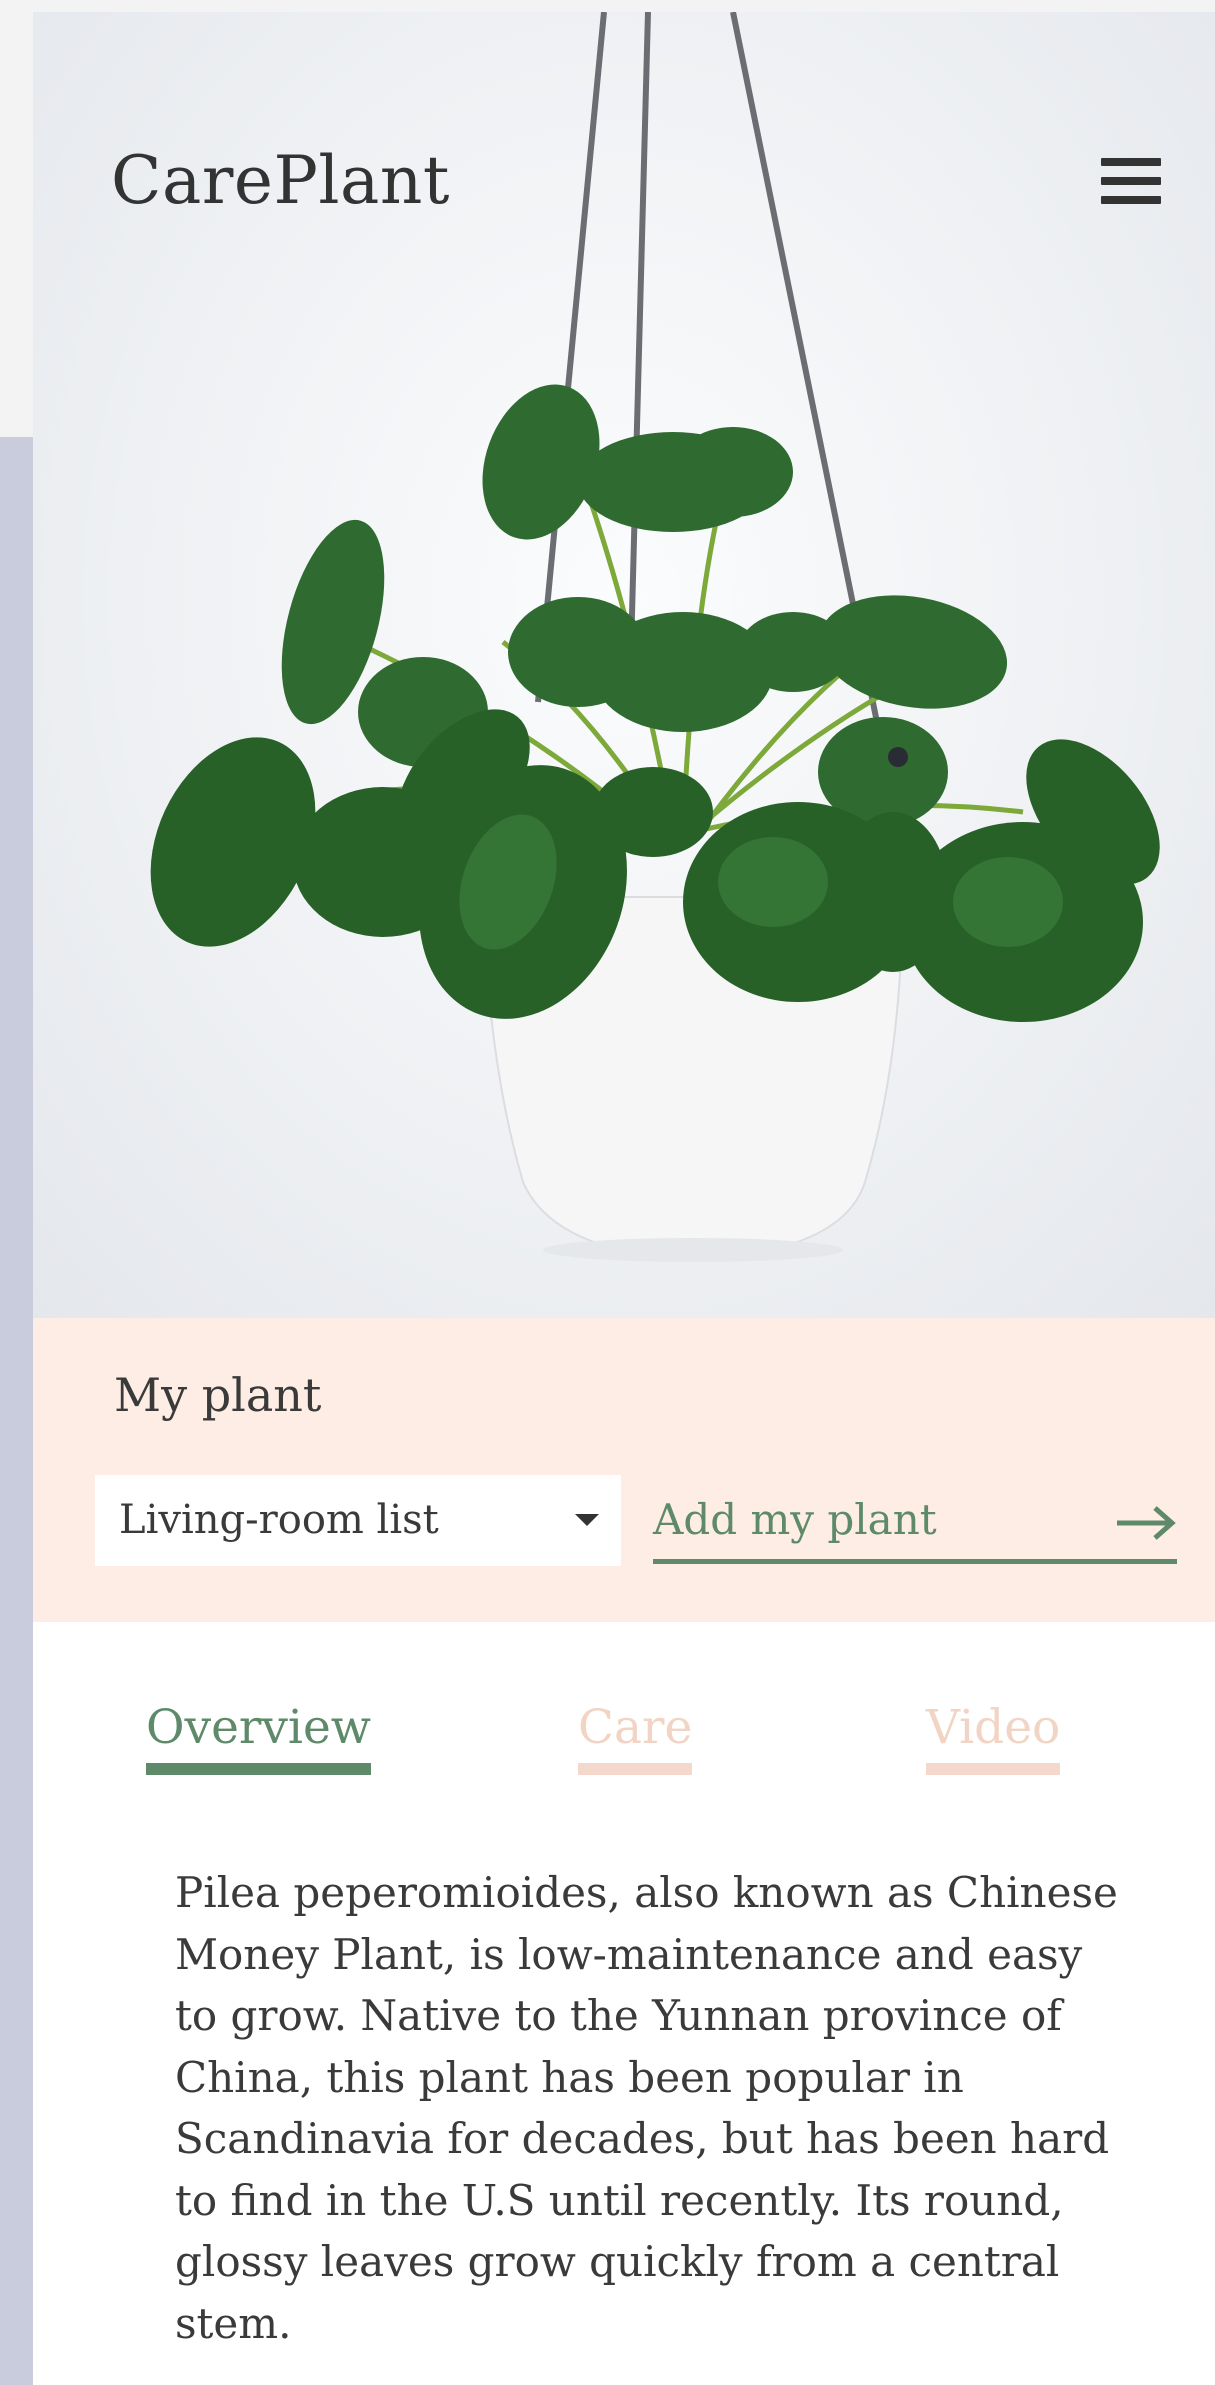  Describe the element at coordinates (218, 1395) in the screenshot. I see `my-plant-title: My plant` at that location.